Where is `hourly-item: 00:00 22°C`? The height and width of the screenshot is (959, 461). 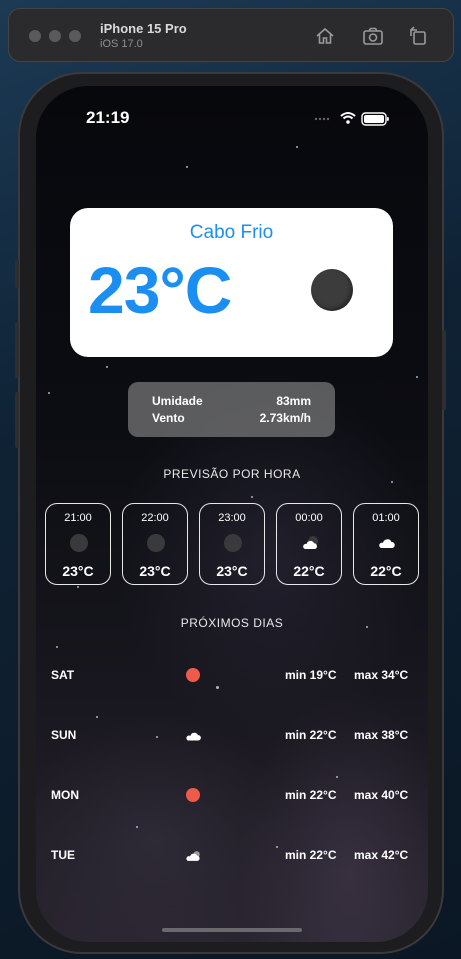 hourly-item: 00:00 22°C is located at coordinates (309, 544).